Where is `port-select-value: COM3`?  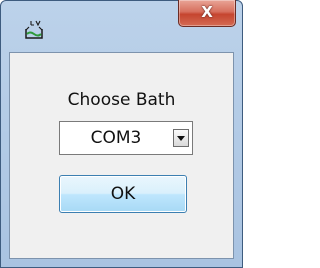 port-select-value: COM3 is located at coordinates (116, 138).